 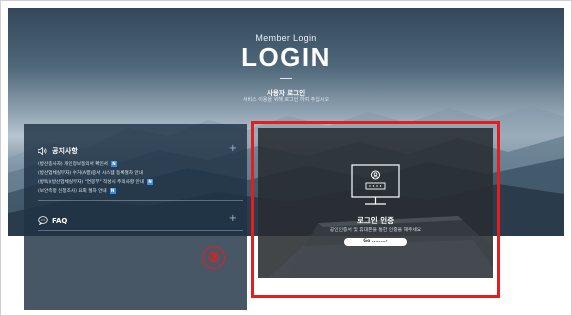 I want to click on notice-item: (방독)(방산업체실무자) "연봉부" 작성시 주의사항 안내 N, so click(x=138, y=181).